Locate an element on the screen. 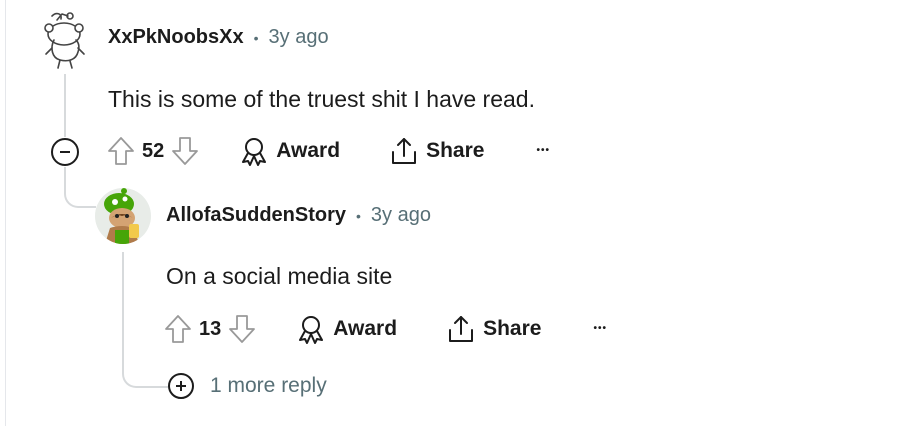  more-replies-link: 1 more reply is located at coordinates (247, 386).